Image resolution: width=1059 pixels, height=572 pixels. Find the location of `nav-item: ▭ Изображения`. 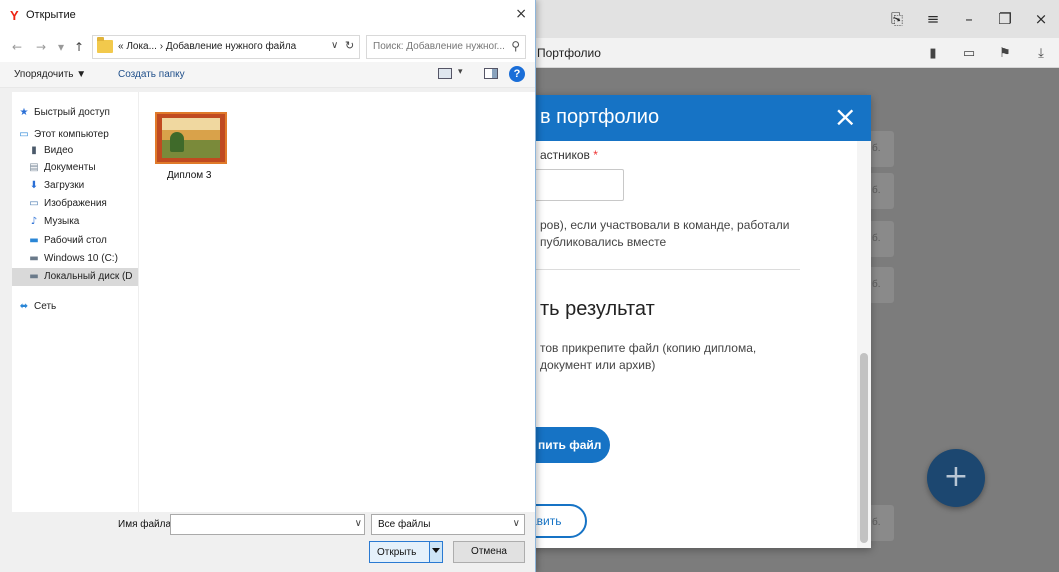

nav-item: ▭ Изображения is located at coordinates (75, 204).